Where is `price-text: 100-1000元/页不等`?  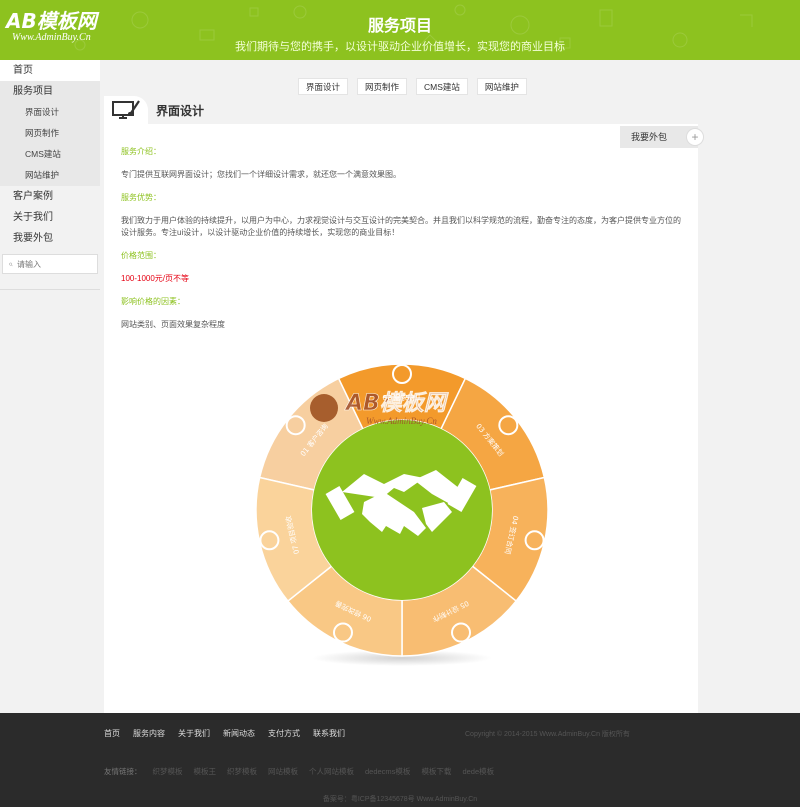
price-text: 100-1000元/页不等 is located at coordinates (155, 278).